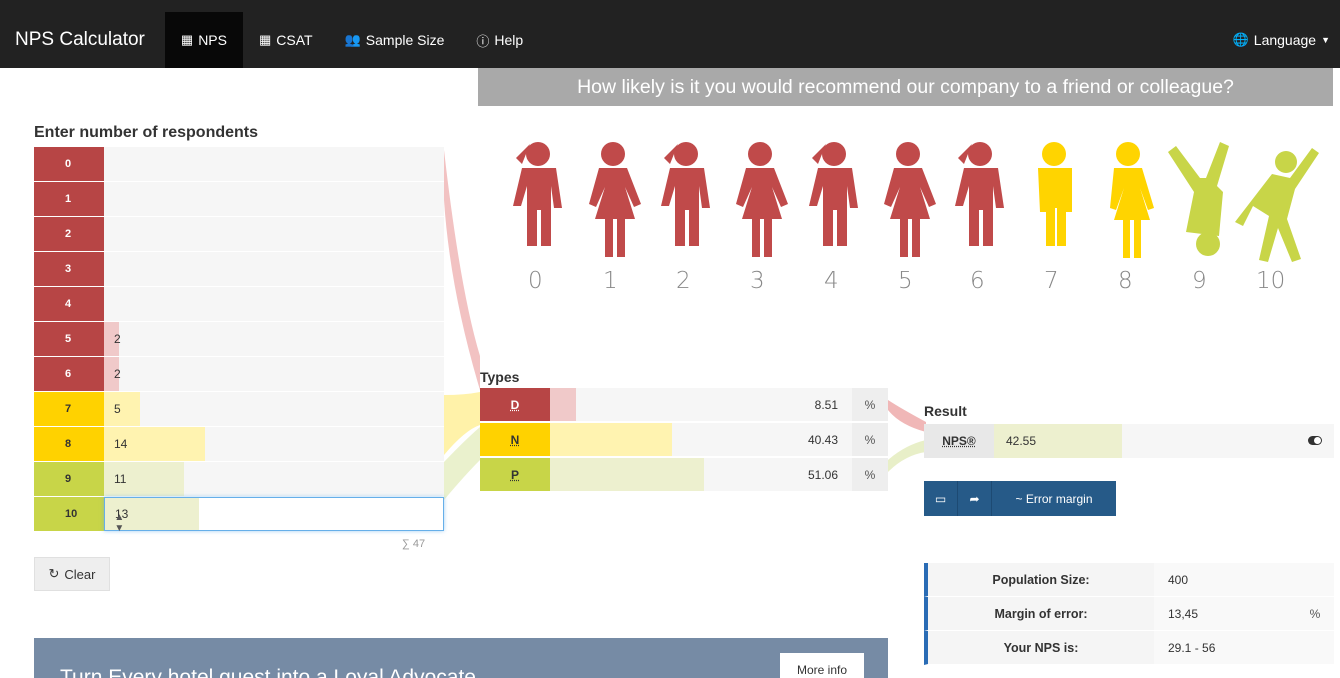  Describe the element at coordinates (69, 409) in the screenshot. I see `score-label: 7` at that location.